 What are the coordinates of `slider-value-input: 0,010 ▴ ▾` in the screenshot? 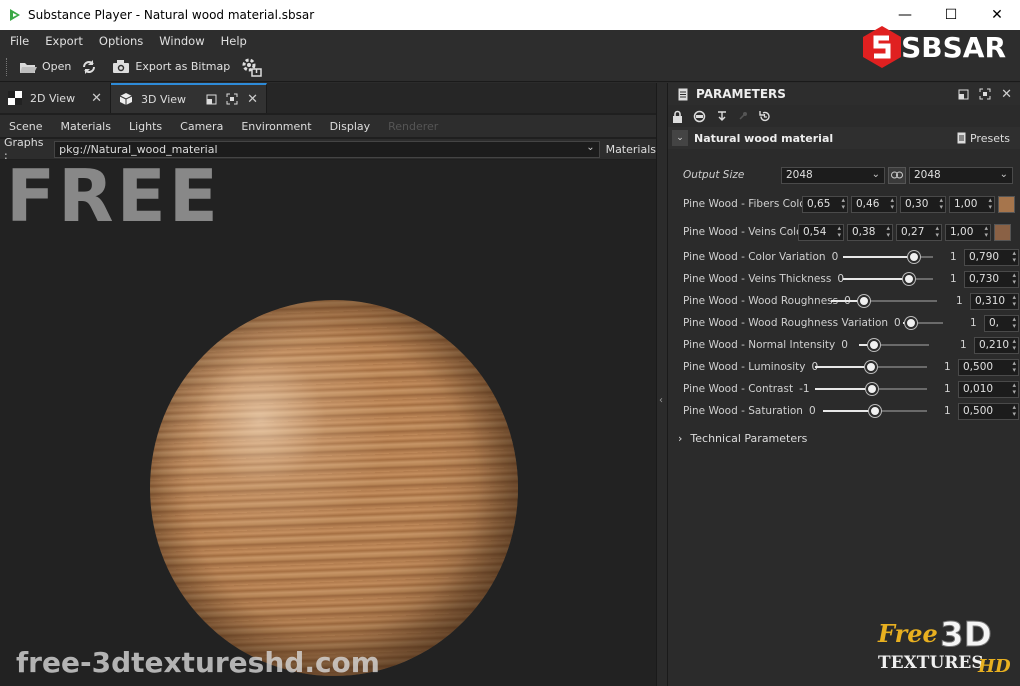 It's located at (988, 389).